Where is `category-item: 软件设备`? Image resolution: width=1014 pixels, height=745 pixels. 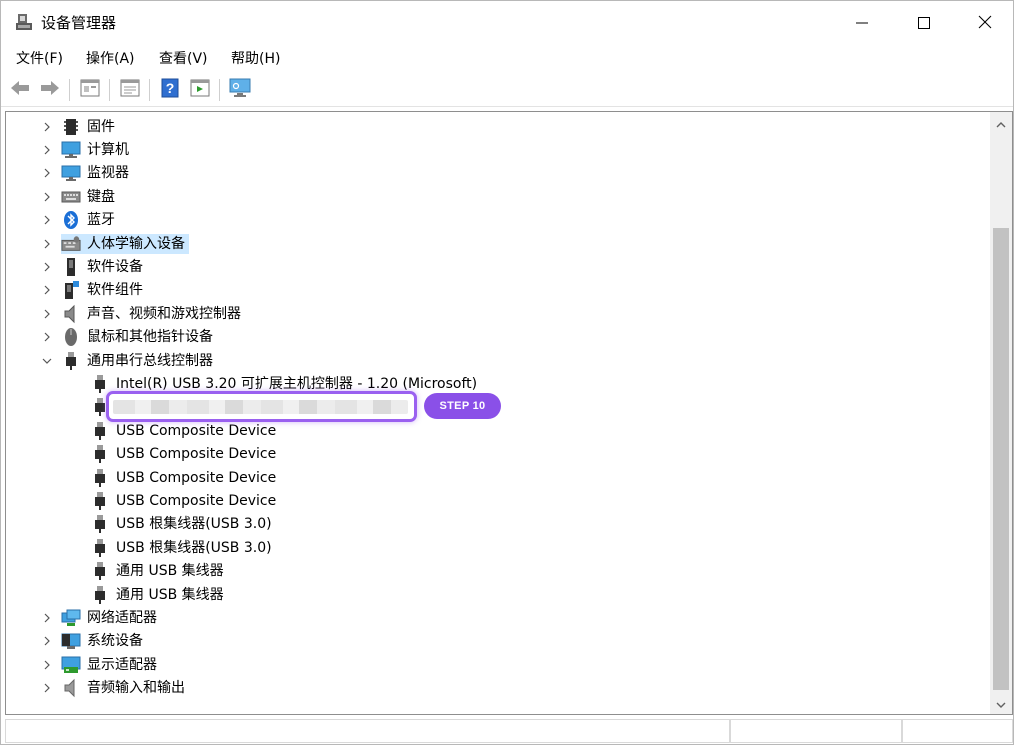
category-item: 软件设备 is located at coordinates (93, 266).